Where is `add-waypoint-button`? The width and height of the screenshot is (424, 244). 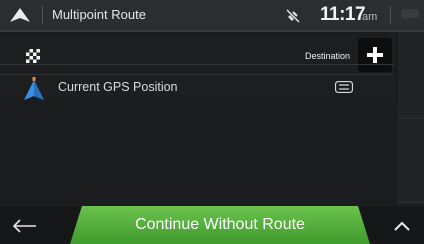 add-waypoint-button is located at coordinates (375, 55).